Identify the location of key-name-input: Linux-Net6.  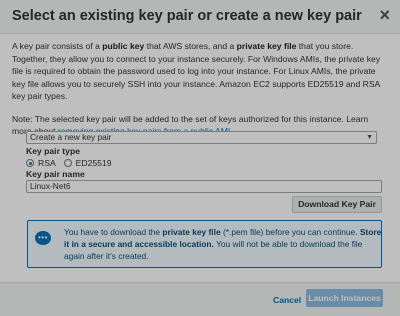
(204, 186).